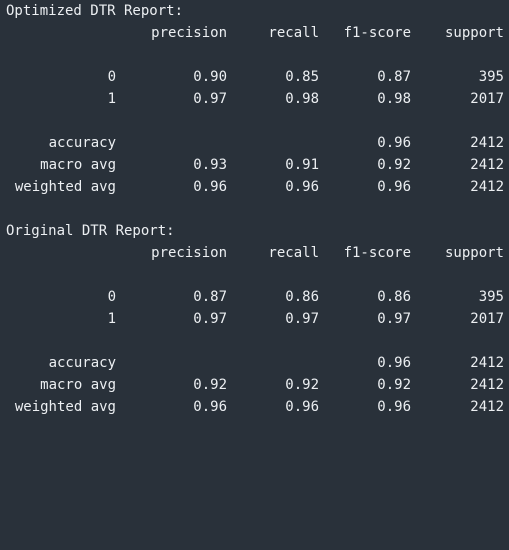 This screenshot has width=509, height=550. I want to click on recall-value: 0.97, so click(302, 319).